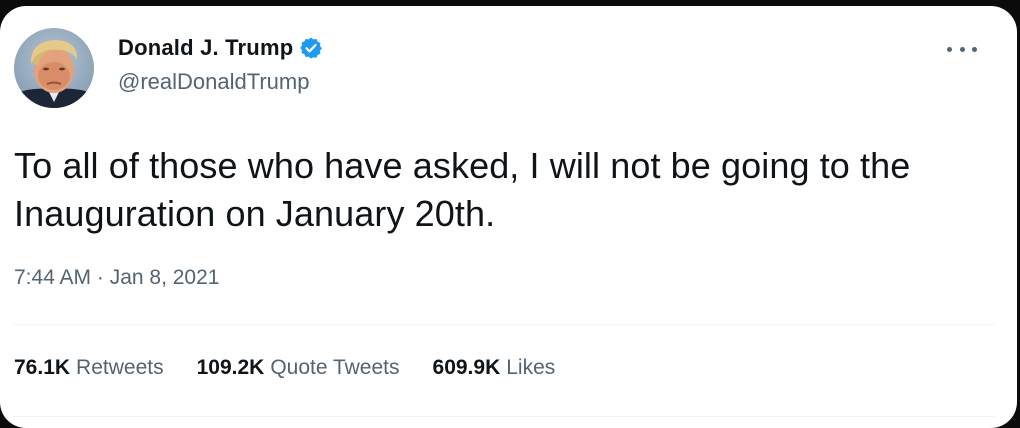  I want to click on quote-tweets-stat: 109.2K Quote Tweets, so click(298, 368).